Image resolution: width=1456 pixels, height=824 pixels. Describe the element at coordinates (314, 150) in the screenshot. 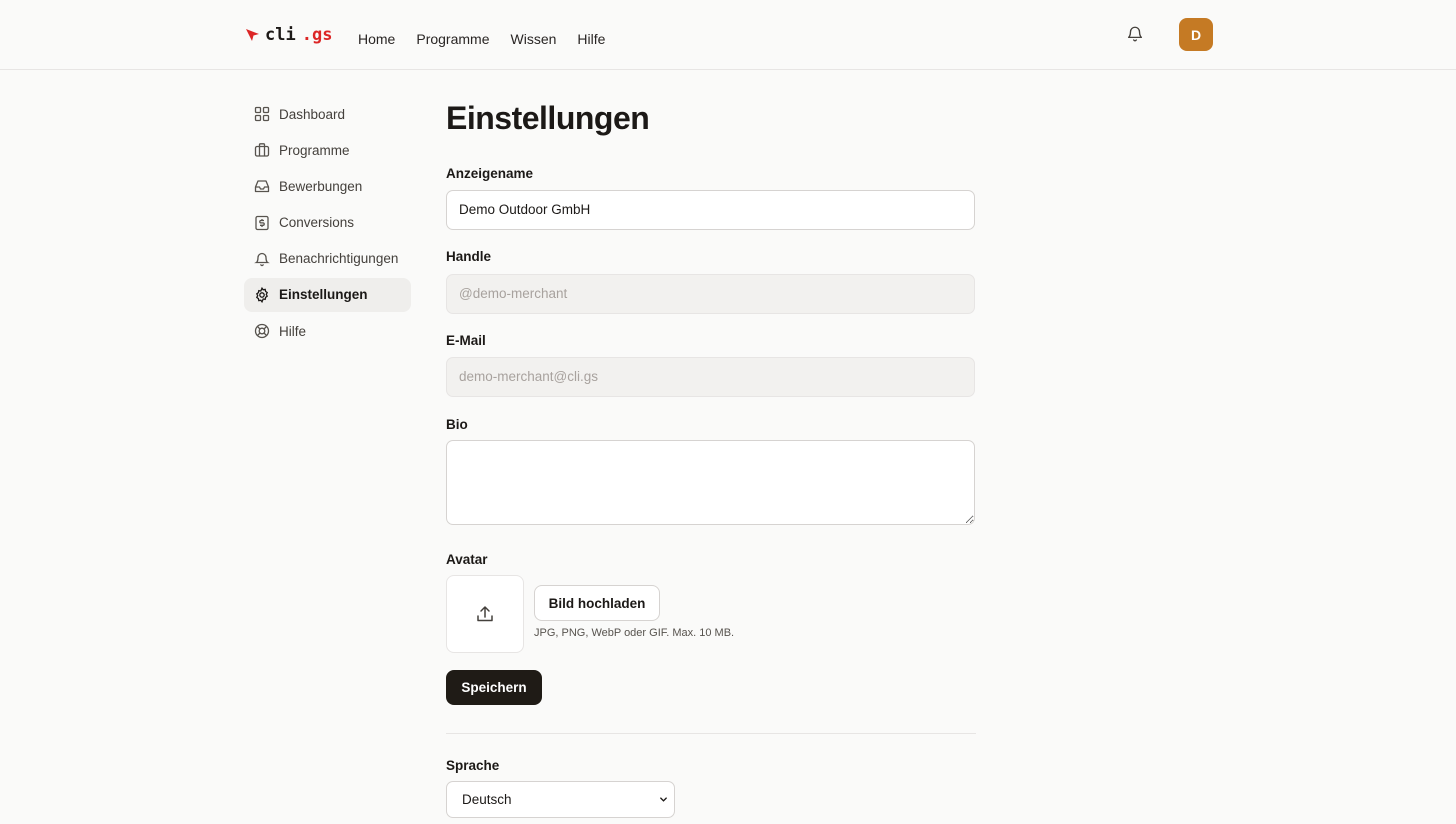

I see `sidebar-item-label: Programme` at that location.